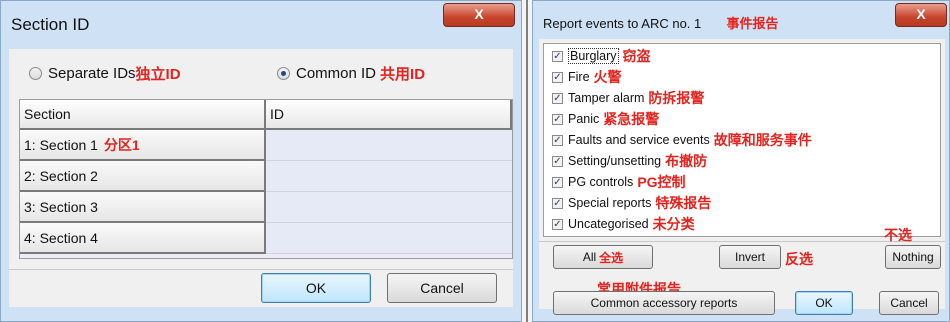 Image resolution: width=950 pixels, height=322 pixels. Describe the element at coordinates (676, 98) in the screenshot. I see `event-annotation: 防拆报警` at that location.